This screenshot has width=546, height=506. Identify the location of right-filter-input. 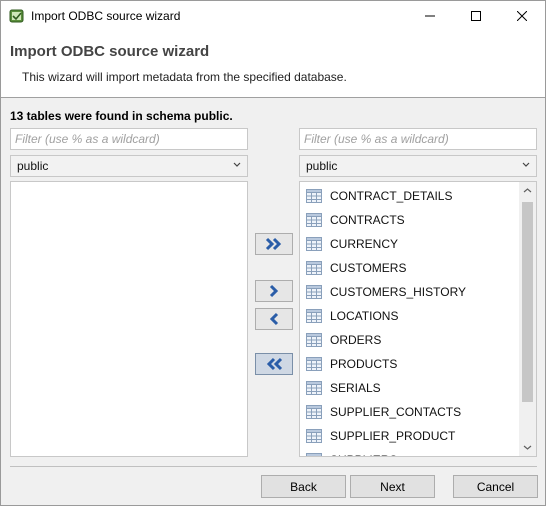
(418, 139).